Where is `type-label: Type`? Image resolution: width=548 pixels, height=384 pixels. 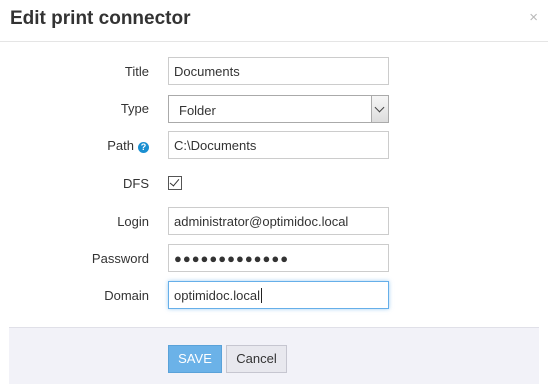 type-label: Type is located at coordinates (134, 108).